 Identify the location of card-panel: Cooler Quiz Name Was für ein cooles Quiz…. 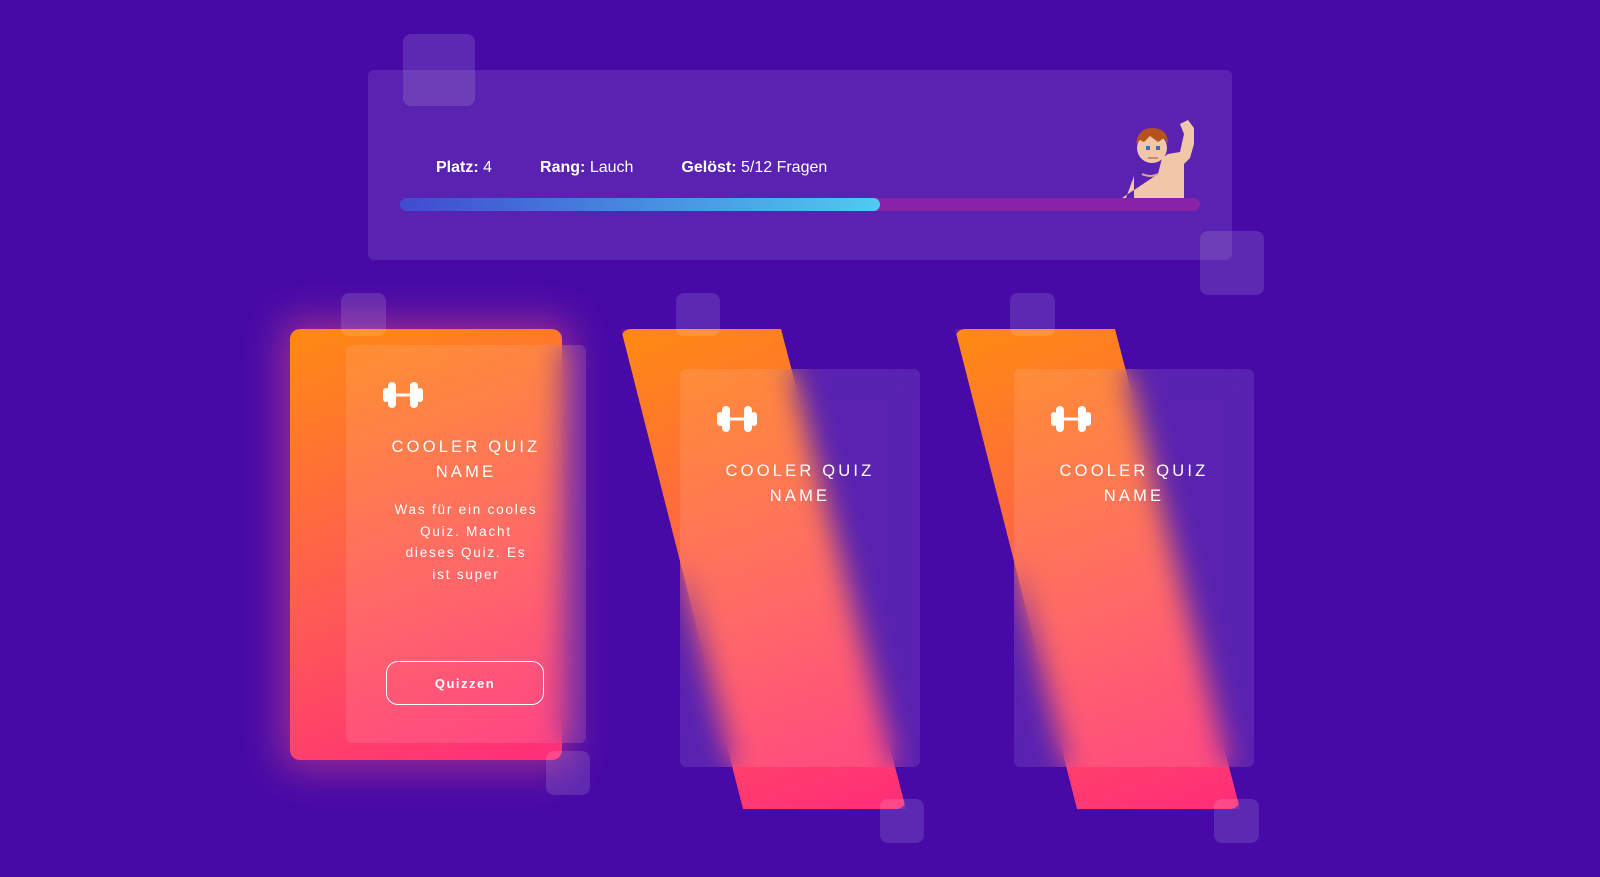
(466, 544).